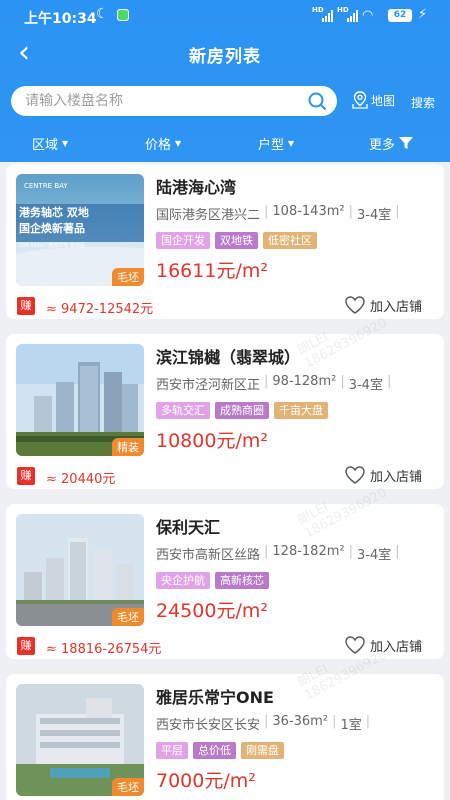 The image size is (450, 800). What do you see at coordinates (172, 750) in the screenshot?
I see `tag: 平层` at bounding box center [172, 750].